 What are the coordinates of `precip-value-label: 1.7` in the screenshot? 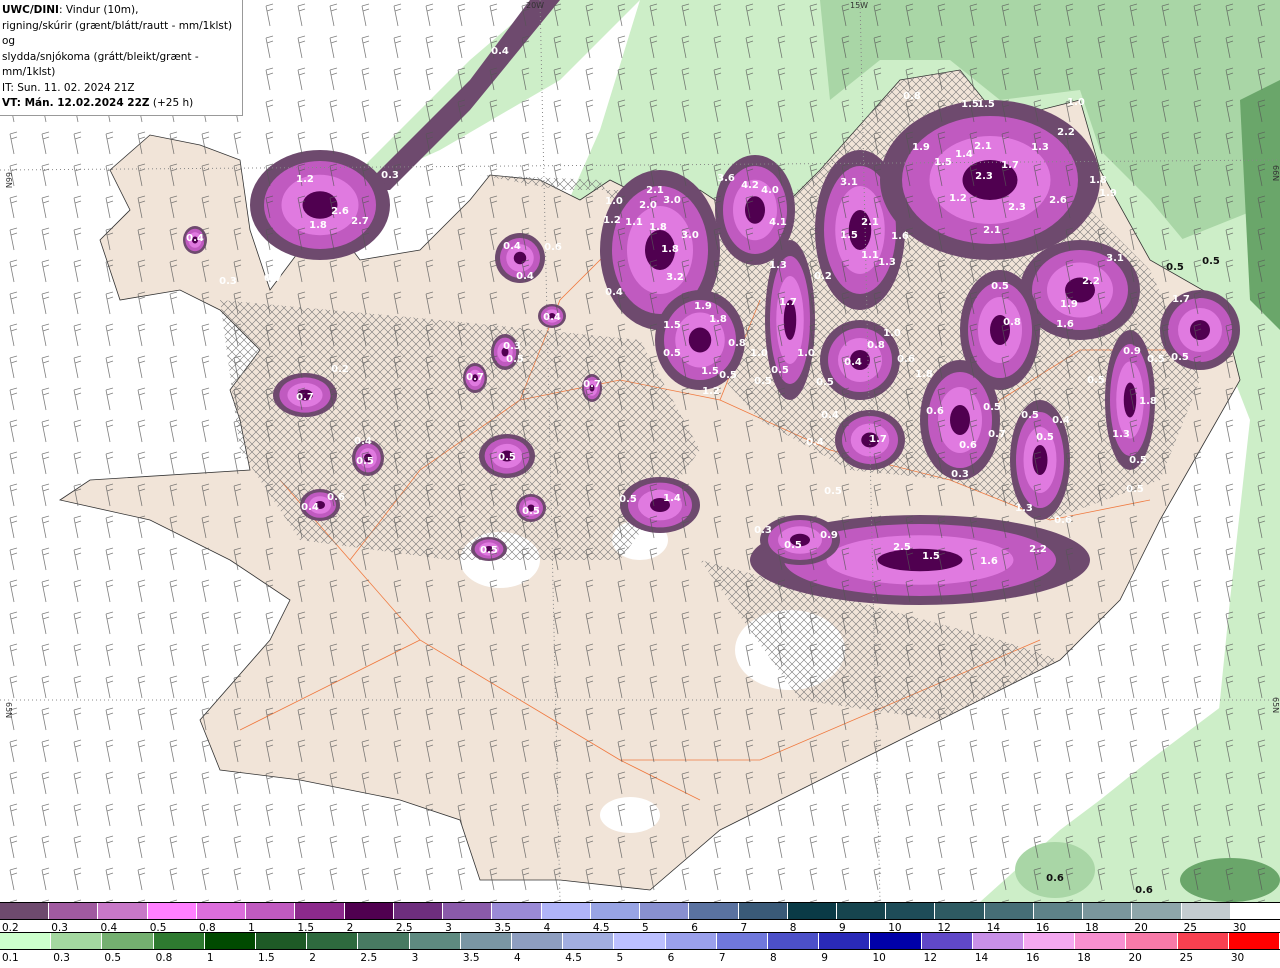 It's located at (1010, 165).